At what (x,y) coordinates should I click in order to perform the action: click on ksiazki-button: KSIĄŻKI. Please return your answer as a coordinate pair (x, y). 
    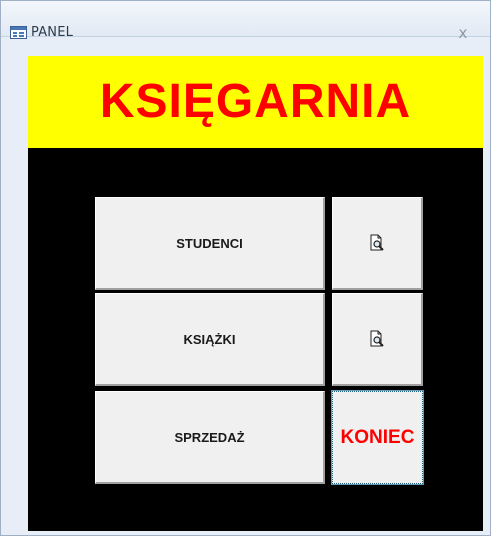
    Looking at the image, I should click on (210, 339).